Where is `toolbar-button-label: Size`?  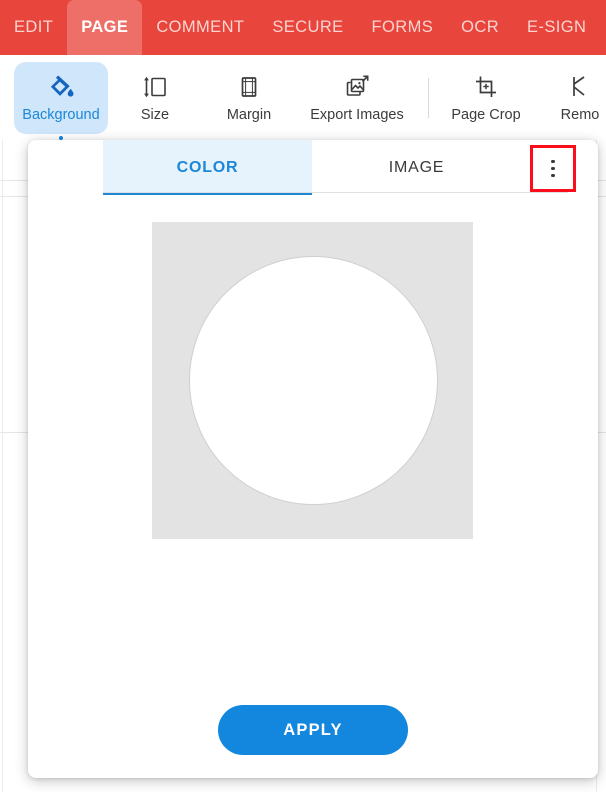 toolbar-button-label: Size is located at coordinates (155, 115).